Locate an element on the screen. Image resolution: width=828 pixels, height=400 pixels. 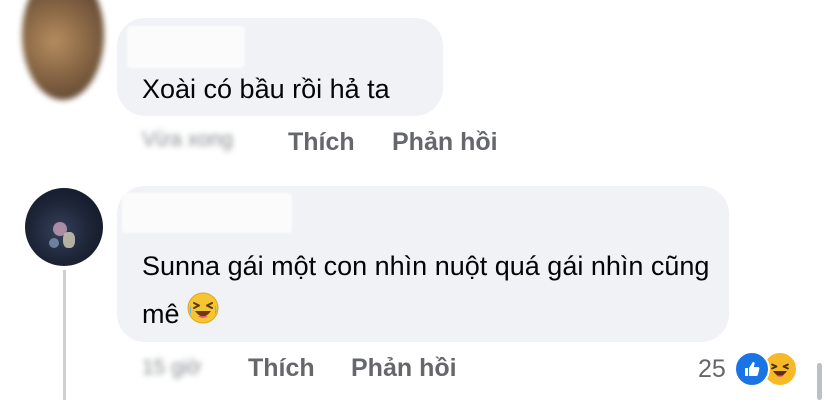
haha-emoji is located at coordinates (203, 315).